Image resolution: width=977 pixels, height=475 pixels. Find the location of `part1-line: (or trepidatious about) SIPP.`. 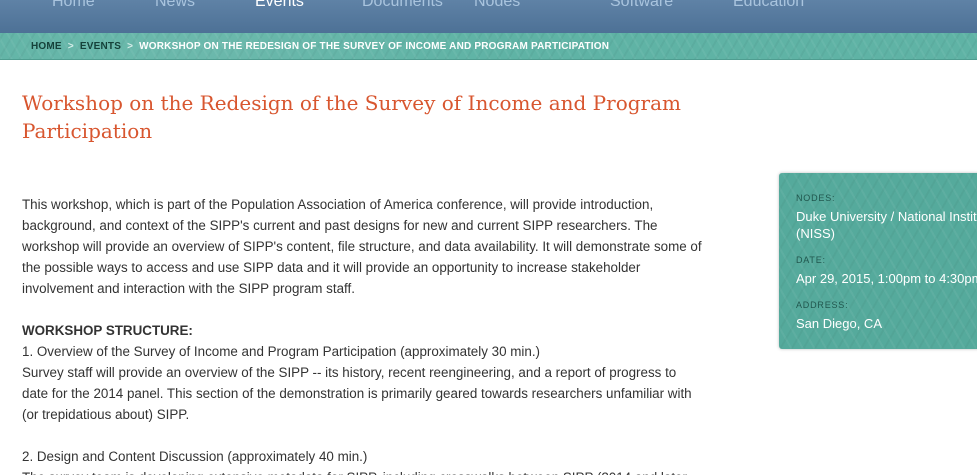

part1-line: (or trepidatious about) SIPP. is located at coordinates (106, 414).